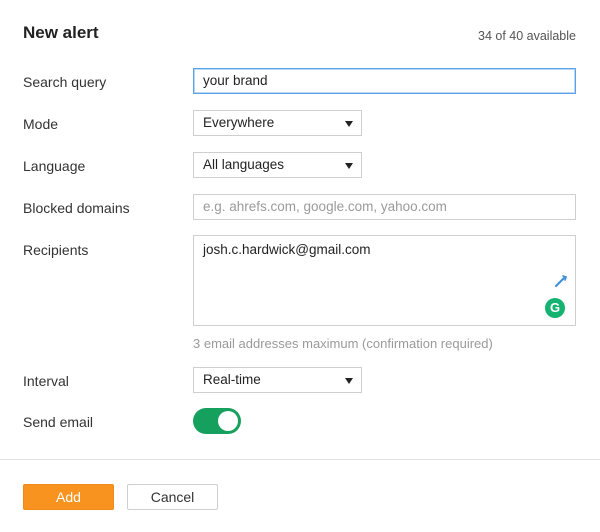 The image size is (600, 532). Describe the element at coordinates (217, 421) in the screenshot. I see `send-email-toggle` at that location.